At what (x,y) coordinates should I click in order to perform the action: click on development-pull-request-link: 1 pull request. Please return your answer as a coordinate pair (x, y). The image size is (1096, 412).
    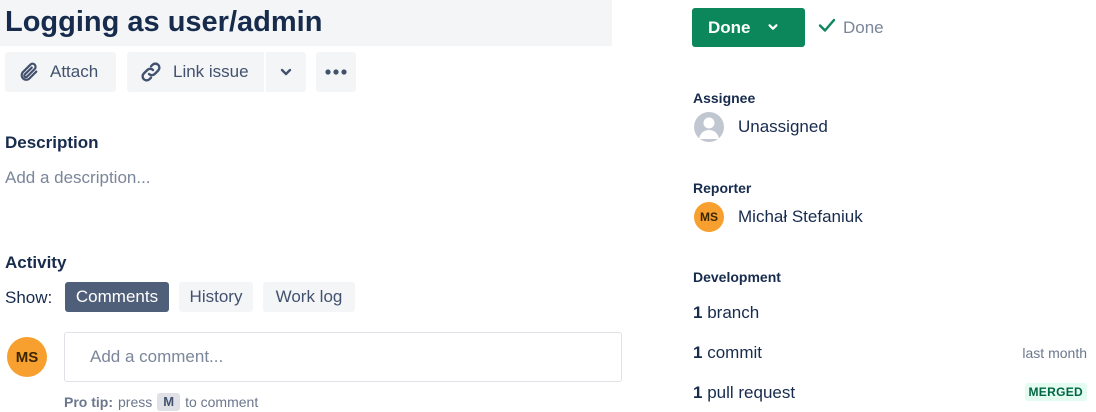
    Looking at the image, I should click on (744, 393).